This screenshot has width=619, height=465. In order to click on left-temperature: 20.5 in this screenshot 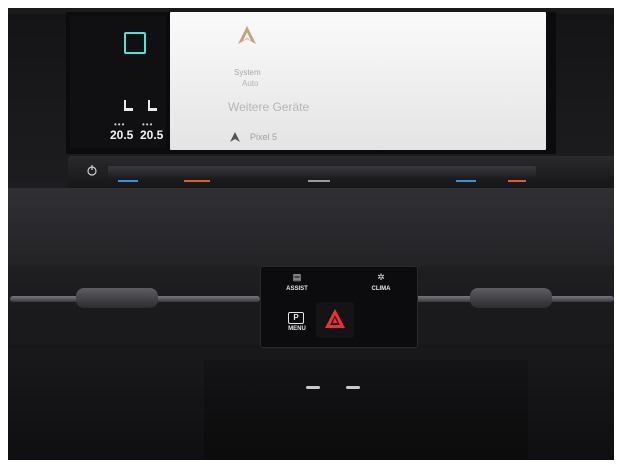, I will do `click(121, 135)`.